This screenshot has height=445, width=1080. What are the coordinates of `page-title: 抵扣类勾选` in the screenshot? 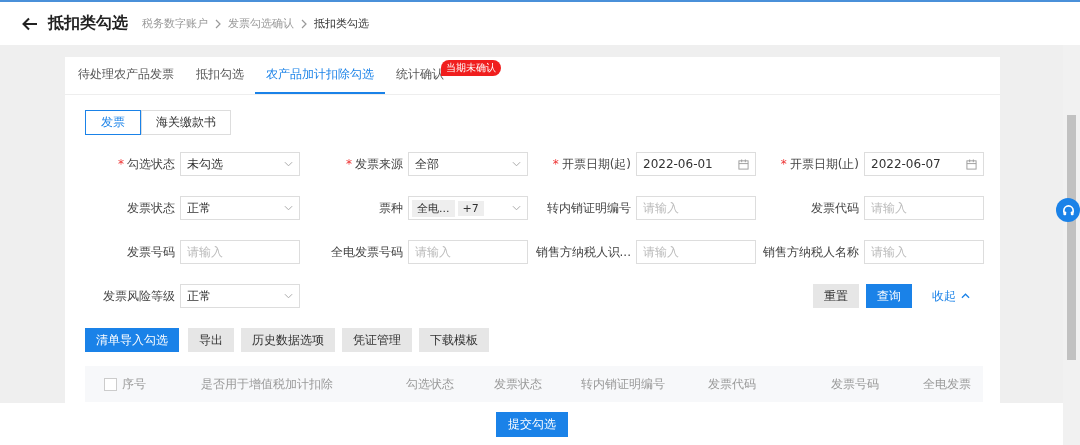 It's located at (88, 23).